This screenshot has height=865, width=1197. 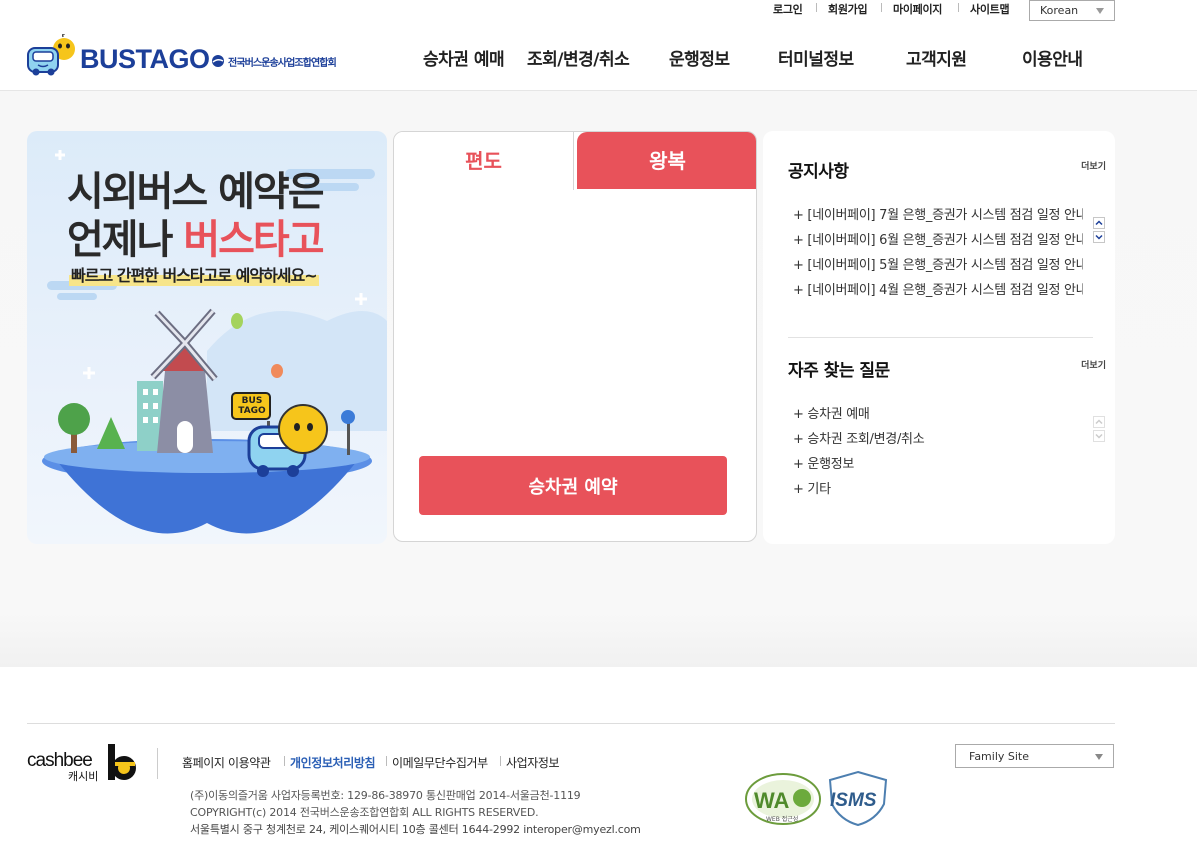 What do you see at coordinates (575, 336) in the screenshot?
I see `booking-panel: 편도 왕복 승차권 예약` at bounding box center [575, 336].